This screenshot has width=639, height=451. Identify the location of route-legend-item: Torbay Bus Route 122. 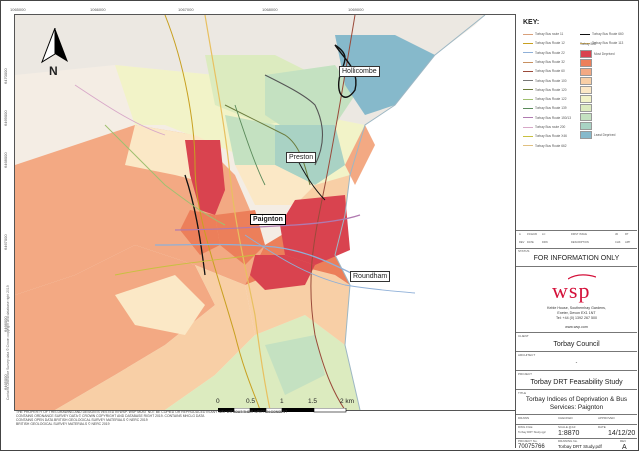
(545, 99).